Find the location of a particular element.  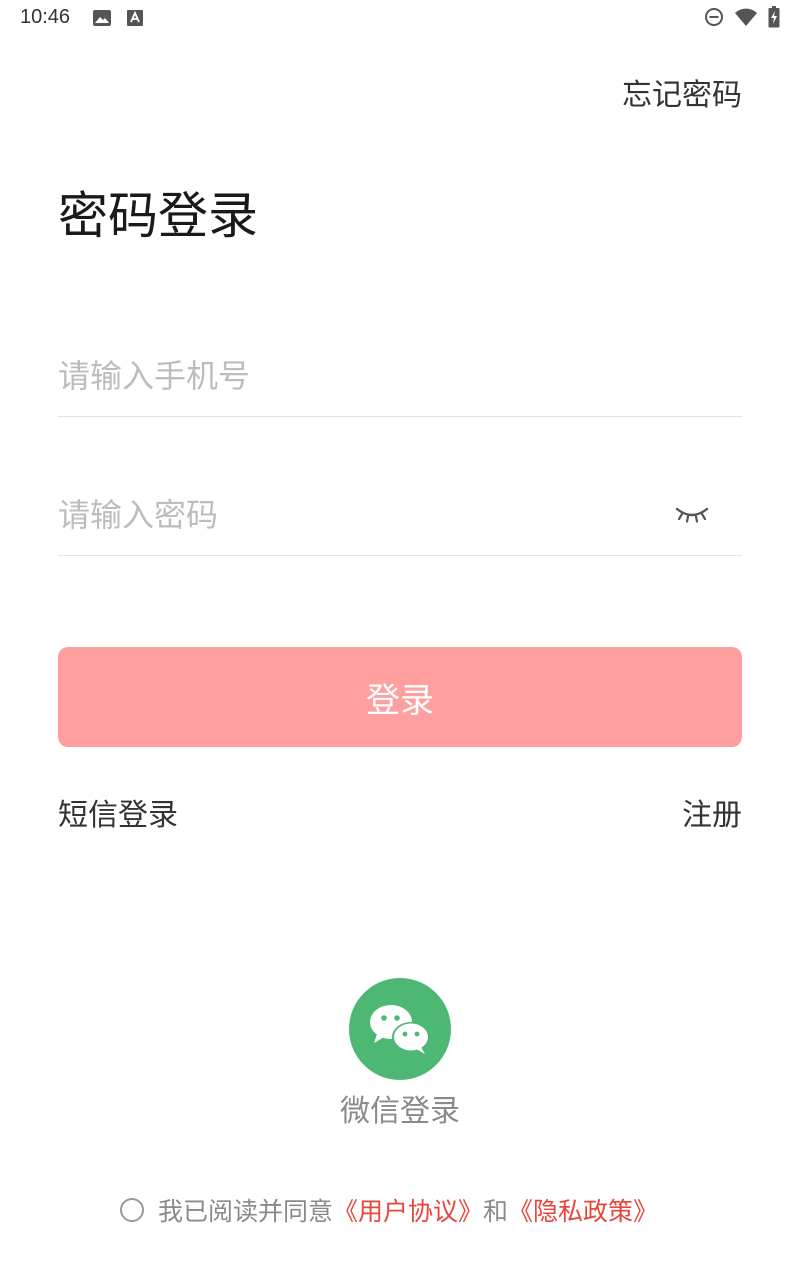

privacy-policy-link: 《隐私政策》 is located at coordinates (583, 1210).